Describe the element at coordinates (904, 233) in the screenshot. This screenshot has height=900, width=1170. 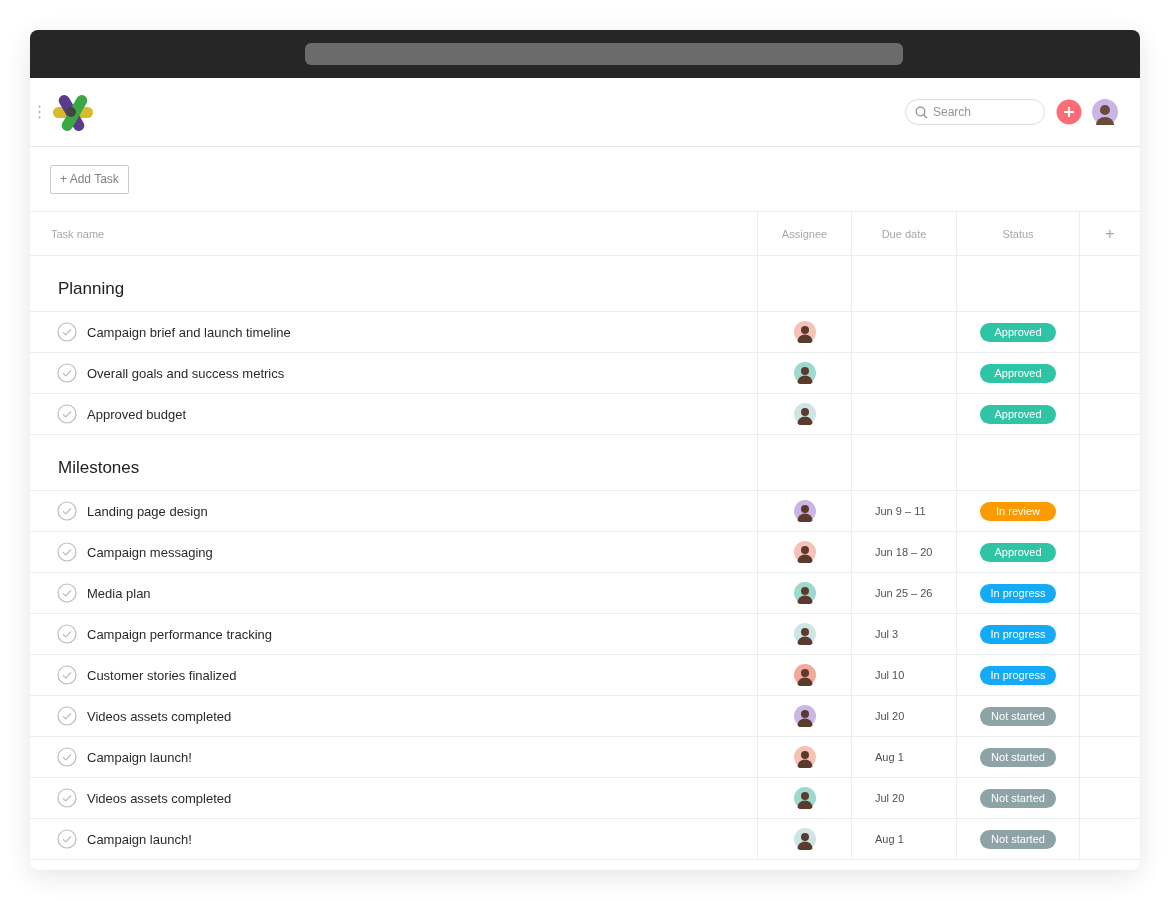
I see `column-header: Due date` at that location.